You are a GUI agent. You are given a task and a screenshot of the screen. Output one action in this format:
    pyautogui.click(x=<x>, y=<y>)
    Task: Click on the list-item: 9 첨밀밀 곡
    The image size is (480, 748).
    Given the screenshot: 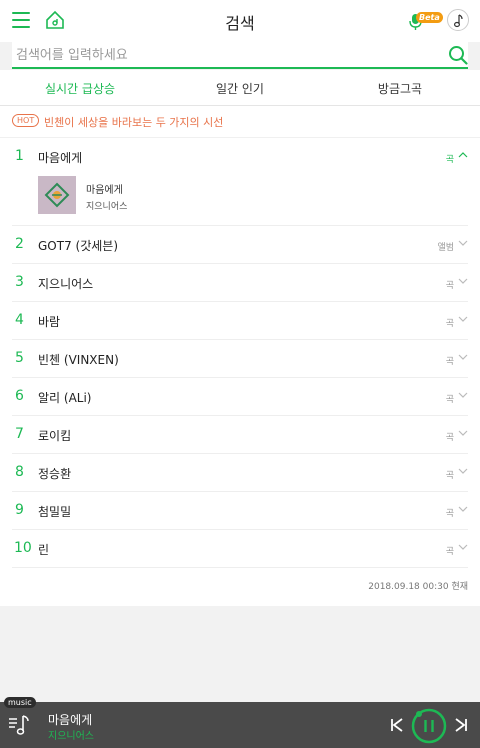 What is the action you would take?
    pyautogui.click(x=240, y=511)
    